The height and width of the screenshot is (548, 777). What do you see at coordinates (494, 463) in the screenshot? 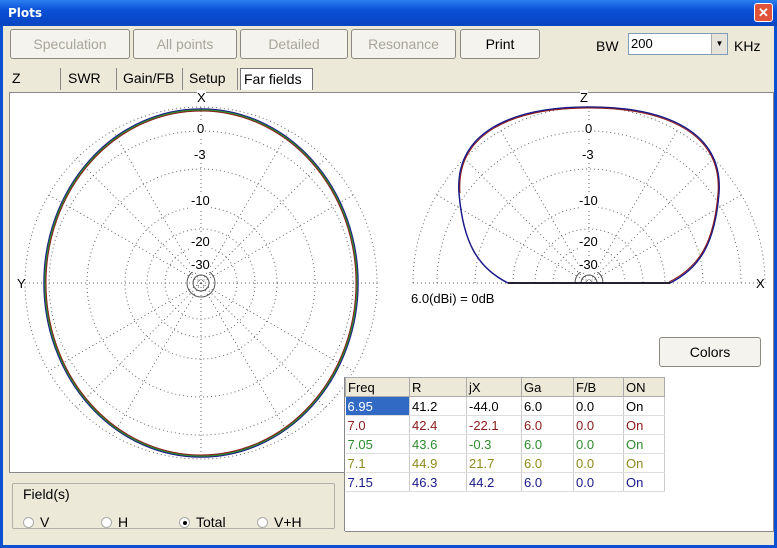
I see `table-cell: 21.7` at bounding box center [494, 463].